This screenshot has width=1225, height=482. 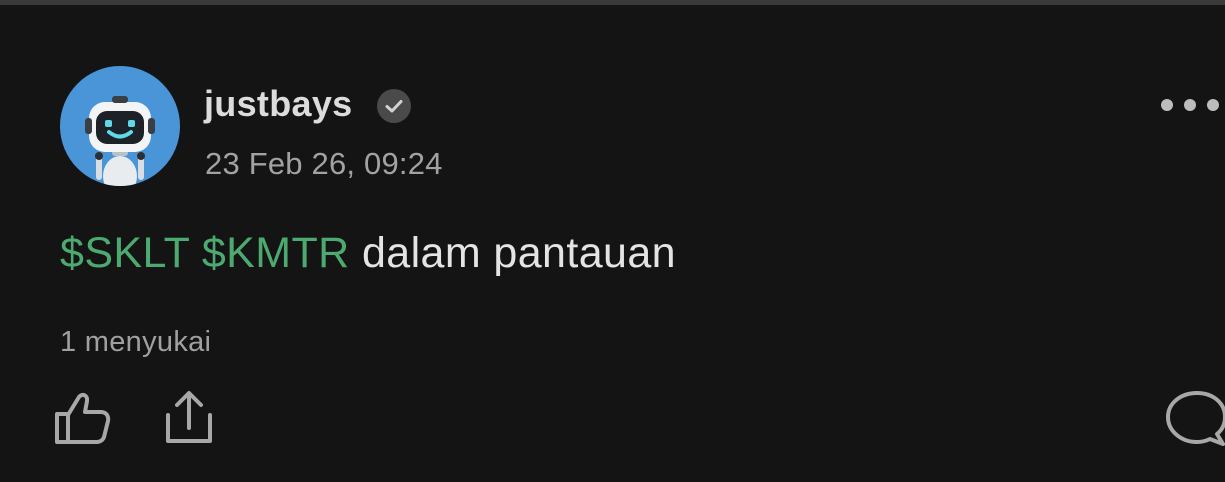 I want to click on post-content: $SKLT $KMTR dalam pantauan, so click(x=368, y=253).